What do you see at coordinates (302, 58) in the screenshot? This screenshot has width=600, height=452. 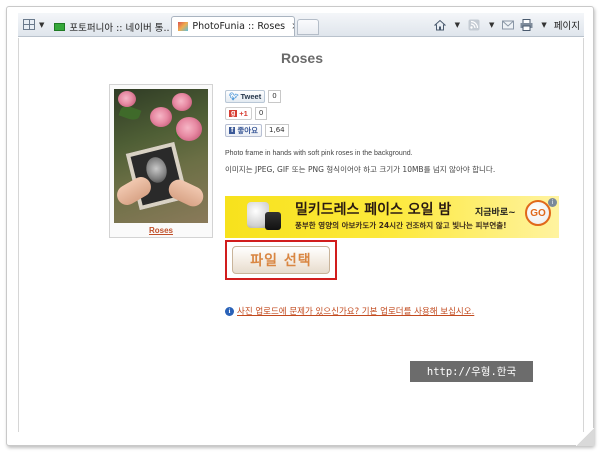 I see `page-title: Roses` at bounding box center [302, 58].